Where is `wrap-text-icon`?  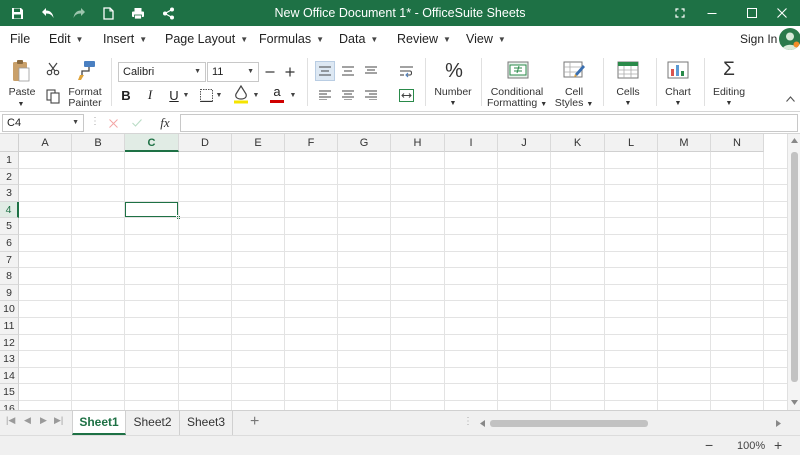
wrap-text-icon is located at coordinates (406, 71).